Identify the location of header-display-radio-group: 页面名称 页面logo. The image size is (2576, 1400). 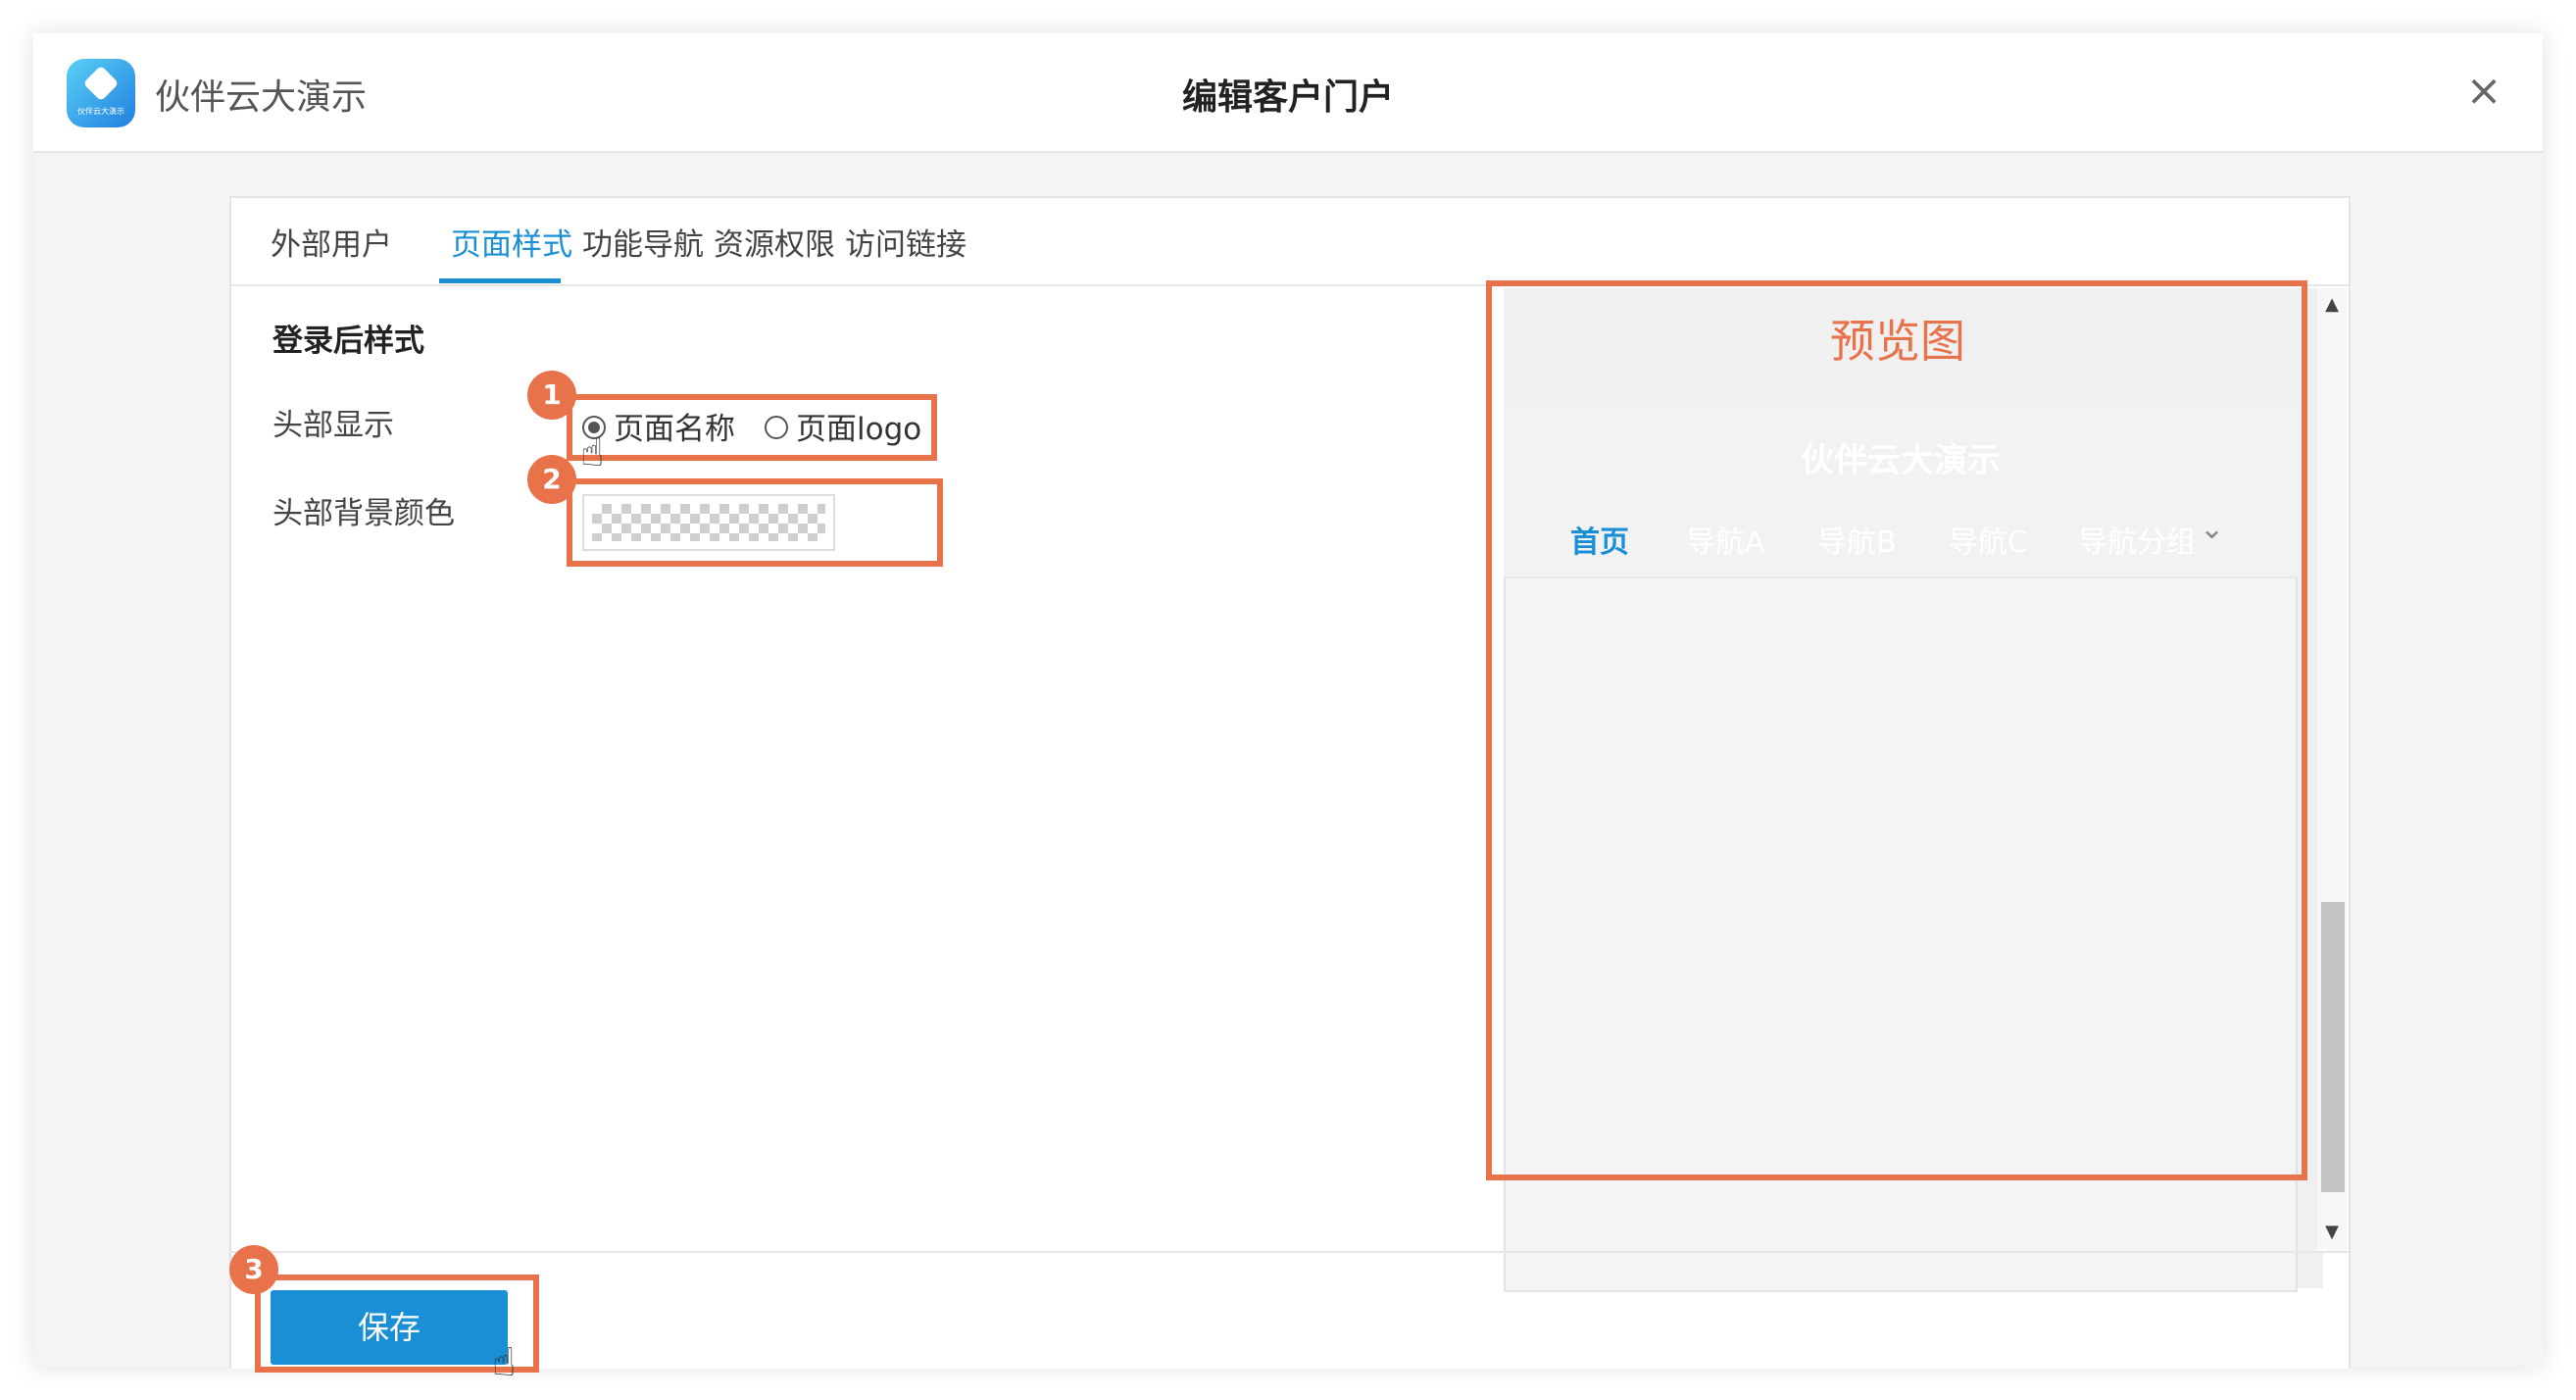
(752, 427).